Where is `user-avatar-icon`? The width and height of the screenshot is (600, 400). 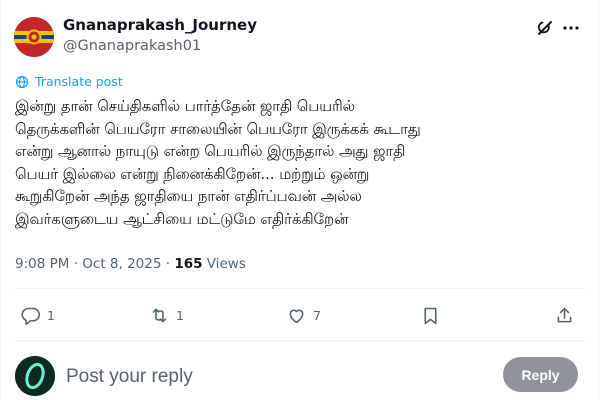
user-avatar-icon is located at coordinates (35, 376).